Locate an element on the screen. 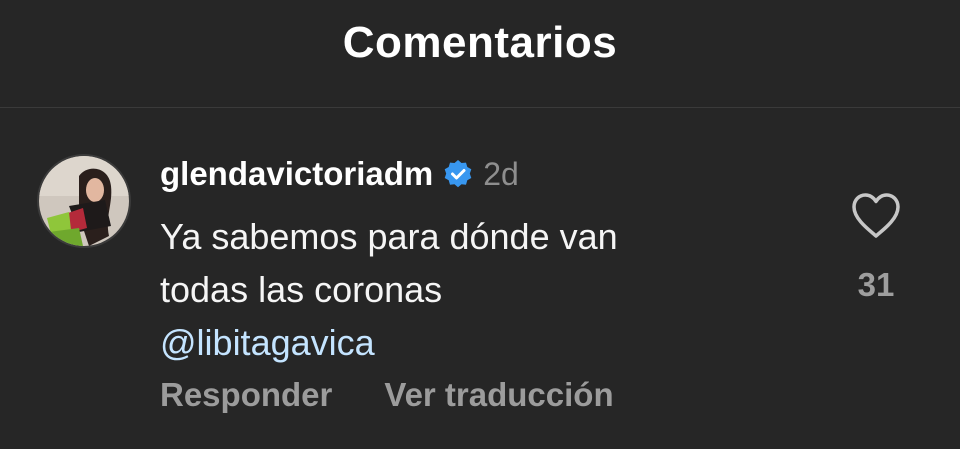  avatar is located at coordinates (84, 201).